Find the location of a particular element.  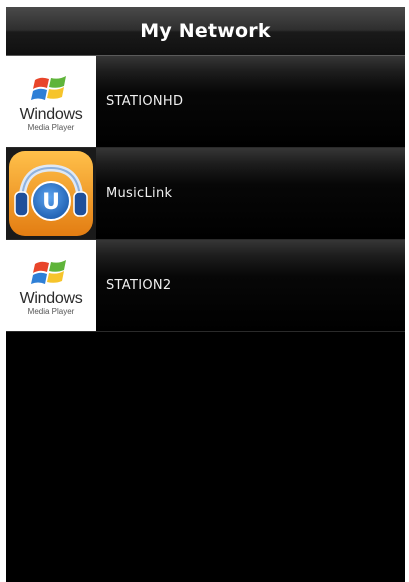

page-title: My Network is located at coordinates (205, 31).